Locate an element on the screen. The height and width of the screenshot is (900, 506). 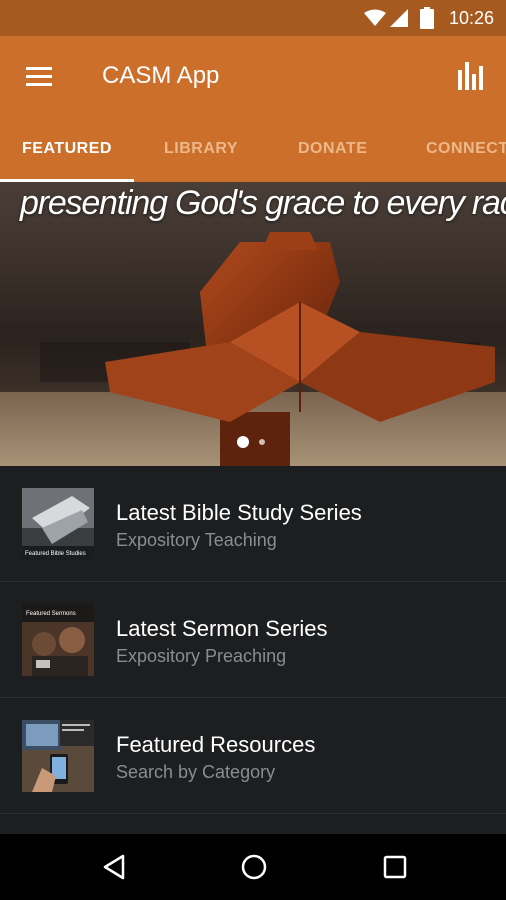
back-icon is located at coordinates (114, 867).